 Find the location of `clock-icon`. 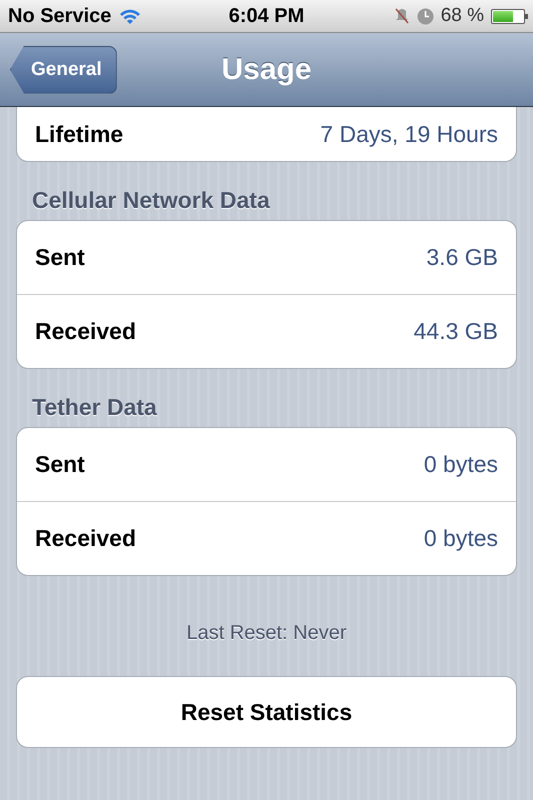

clock-icon is located at coordinates (425, 16).